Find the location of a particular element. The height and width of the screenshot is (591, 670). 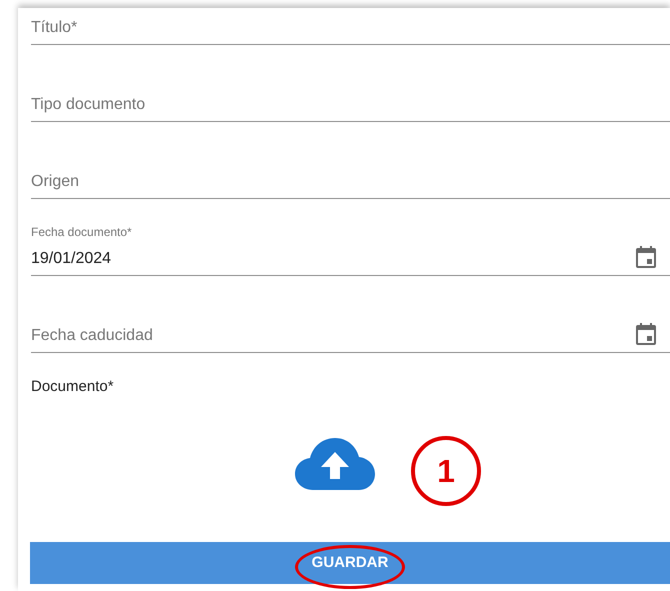

input-field: Origen is located at coordinates (350, 160).